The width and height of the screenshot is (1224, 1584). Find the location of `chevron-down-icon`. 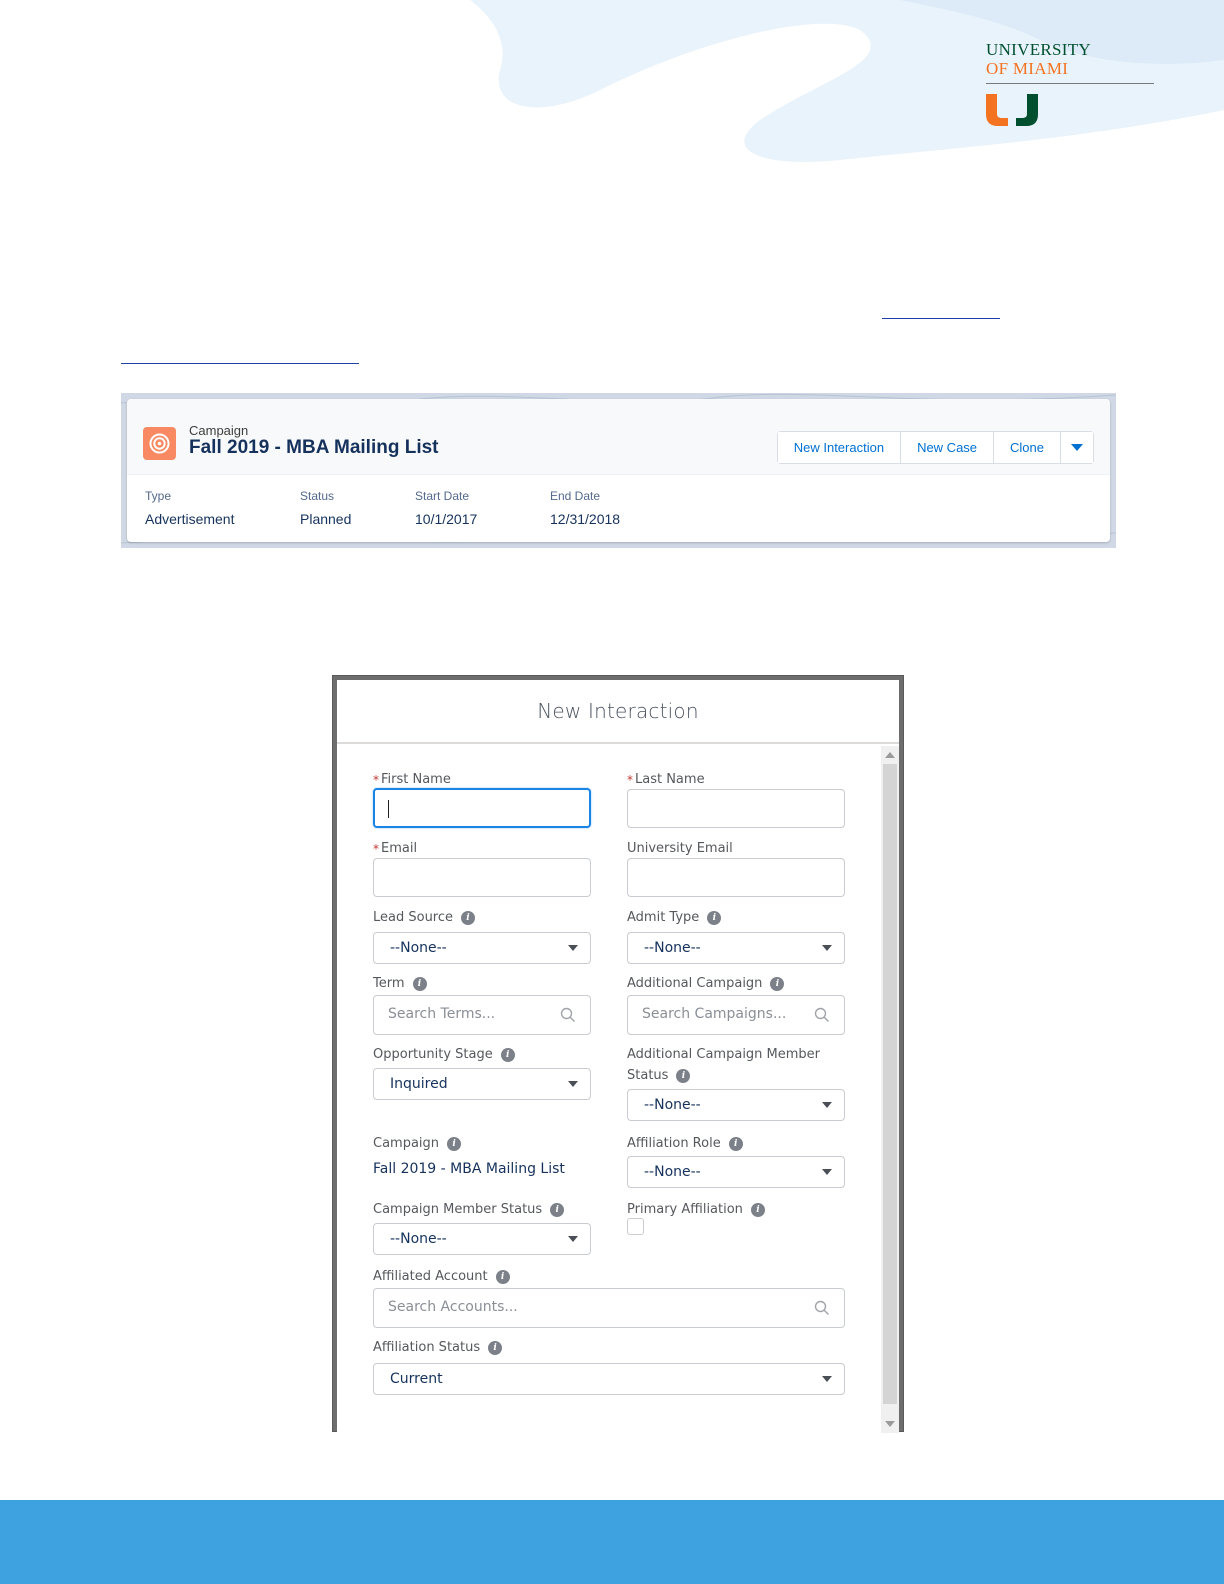

chevron-down-icon is located at coordinates (1077, 447).